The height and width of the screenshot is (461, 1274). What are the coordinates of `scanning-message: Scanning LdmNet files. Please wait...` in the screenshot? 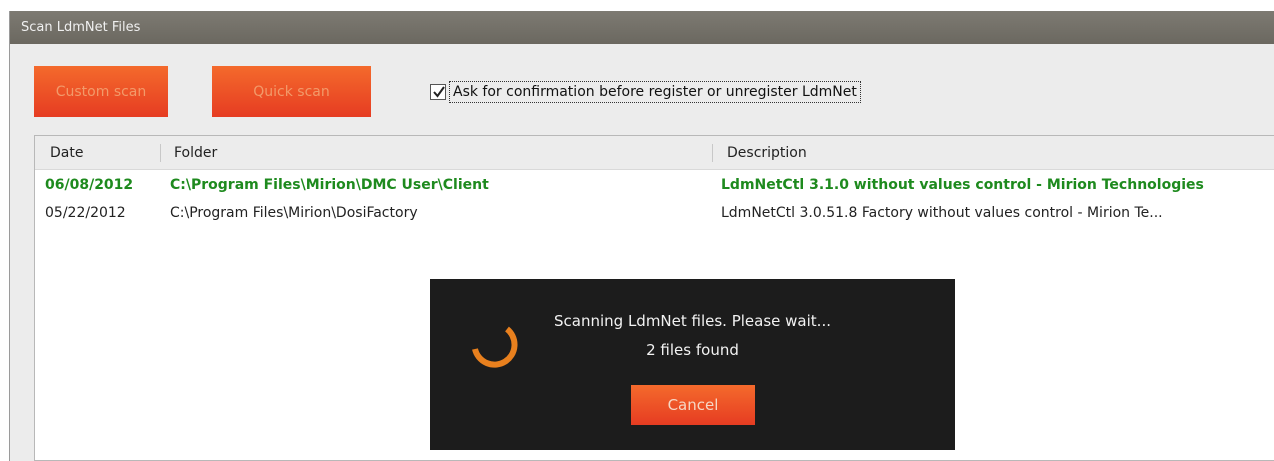 It's located at (692, 321).